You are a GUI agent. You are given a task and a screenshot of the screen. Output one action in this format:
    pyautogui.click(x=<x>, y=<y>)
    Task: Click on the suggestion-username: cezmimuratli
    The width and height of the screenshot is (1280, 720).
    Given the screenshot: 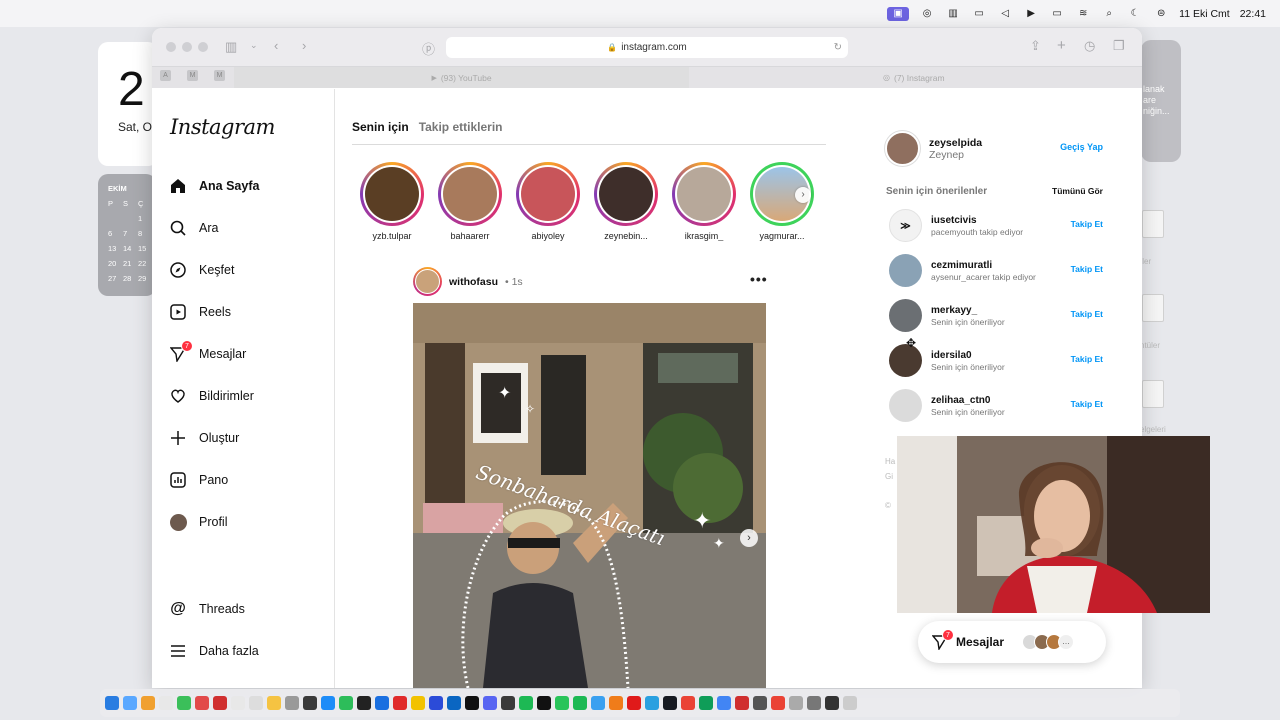 What is the action you would take?
    pyautogui.click(x=983, y=265)
    